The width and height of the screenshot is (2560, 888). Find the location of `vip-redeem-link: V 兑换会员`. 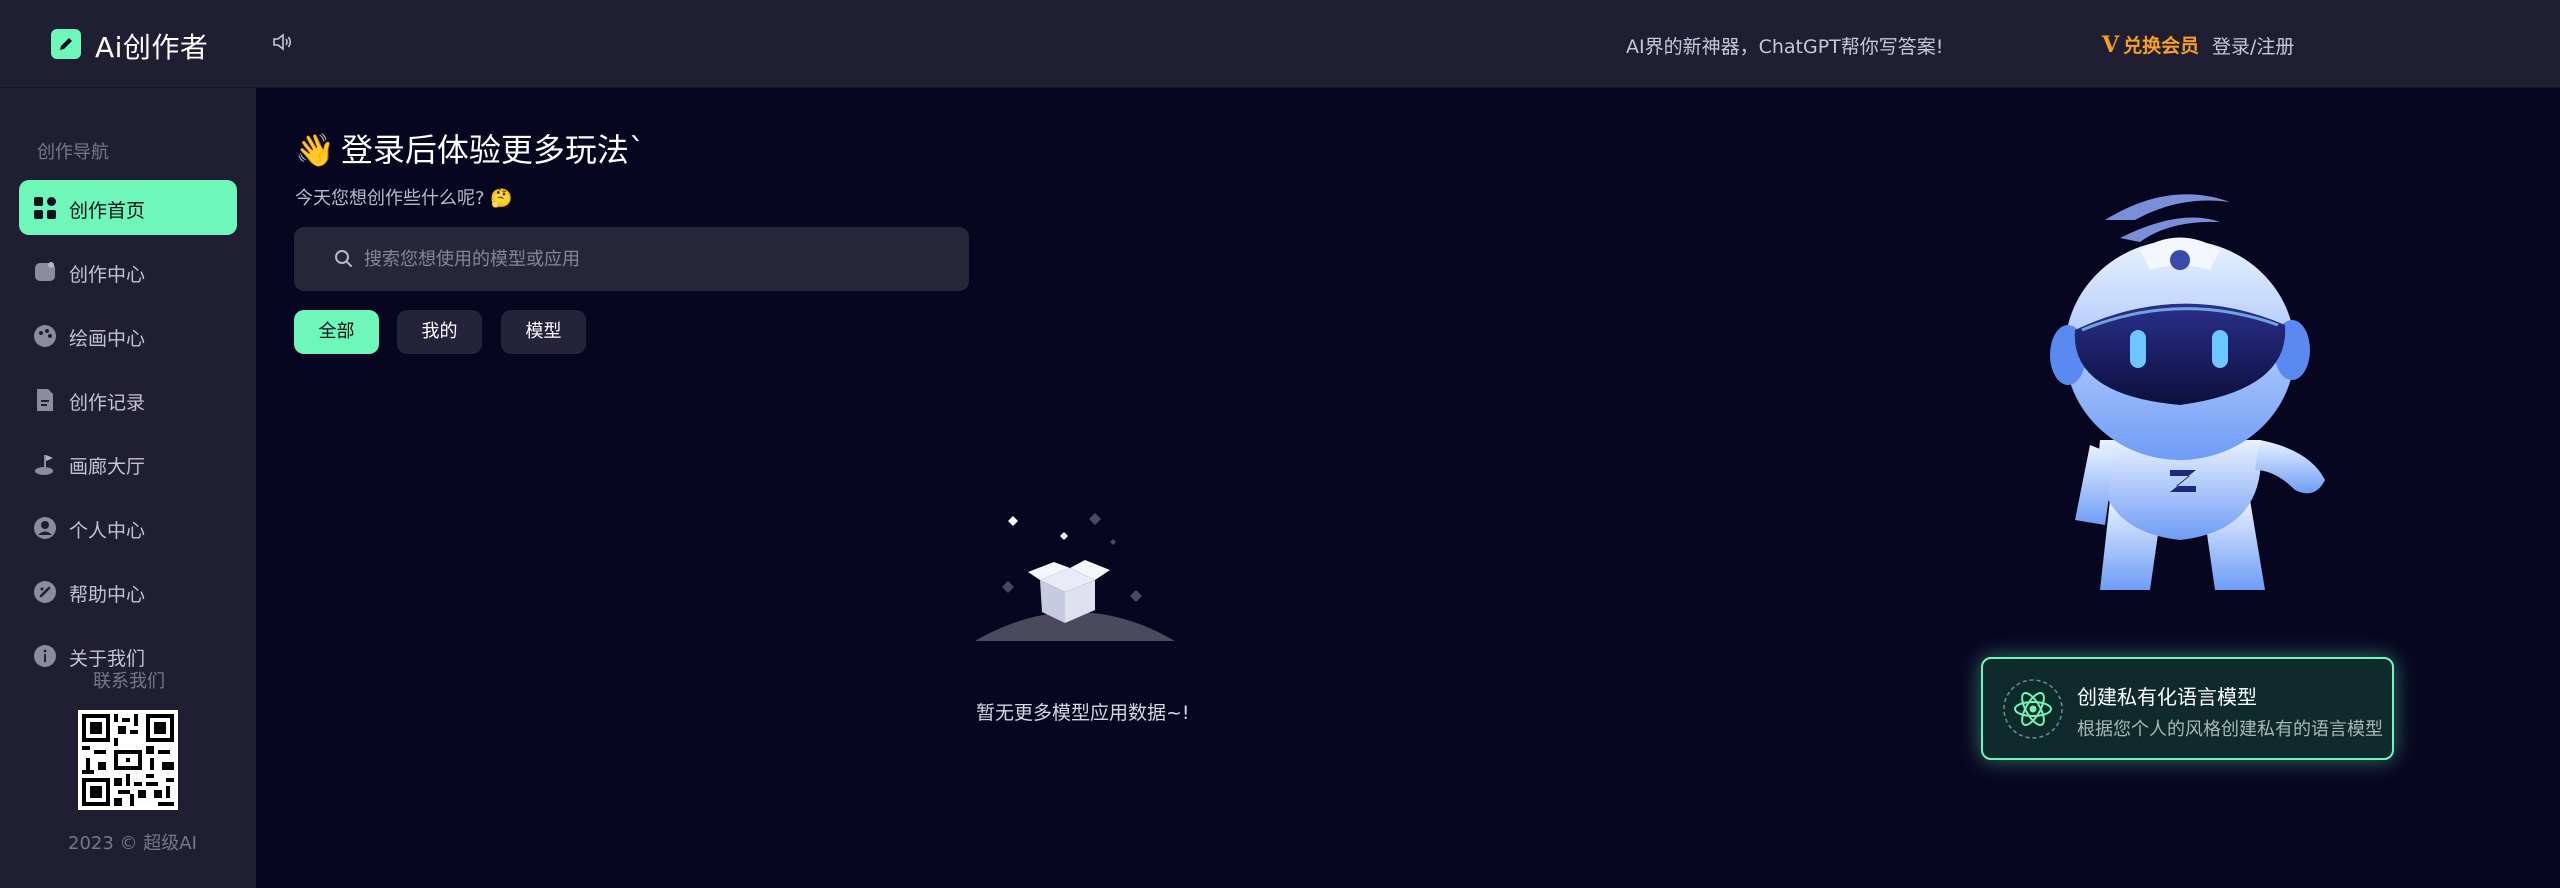

vip-redeem-link: V 兑换会员 is located at coordinates (2150, 44).